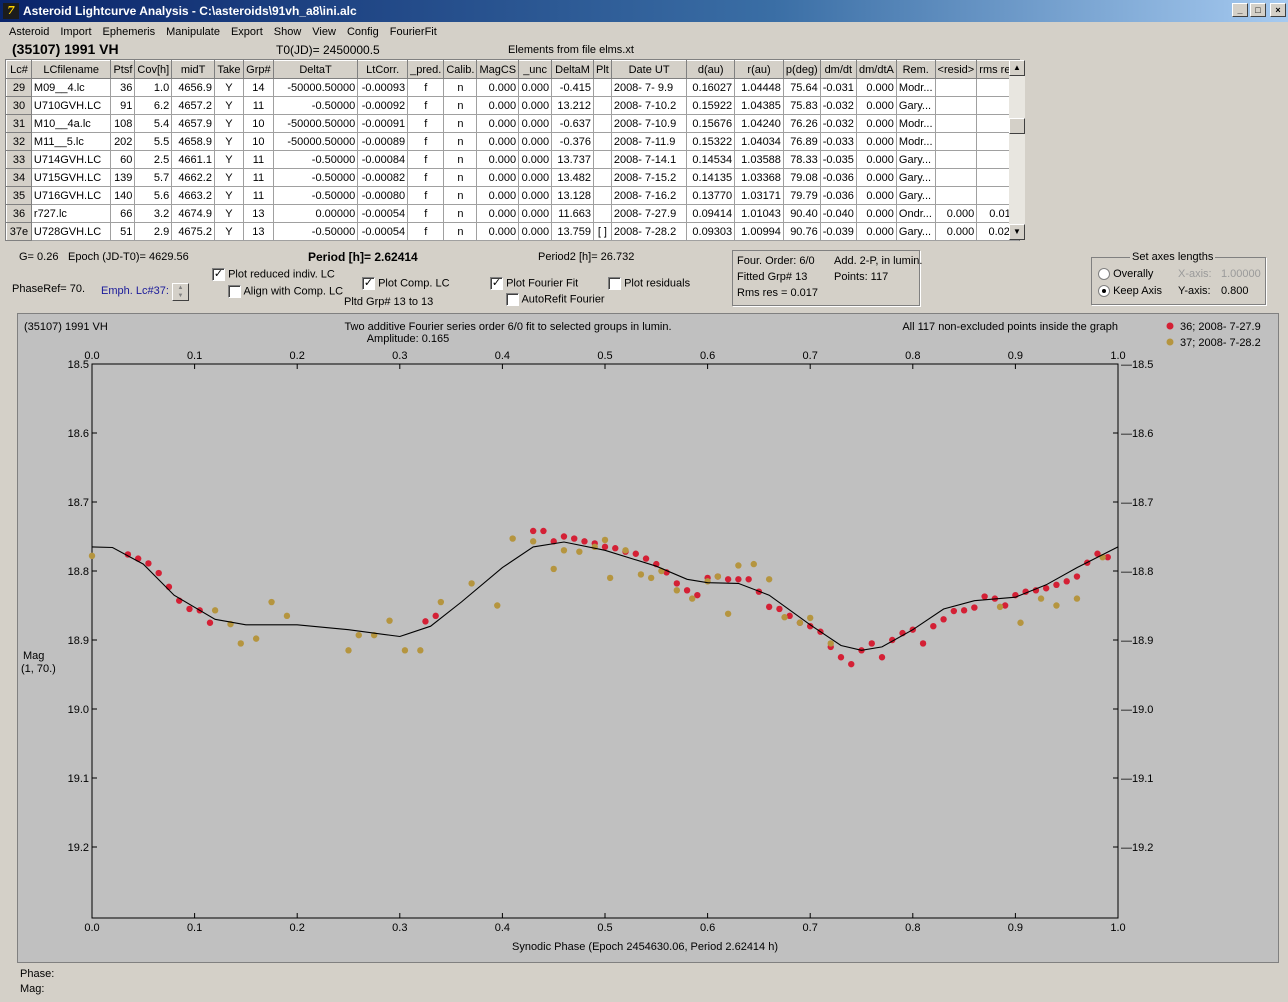 This screenshot has width=1288, height=1002. Describe the element at coordinates (801, 195) in the screenshot. I see `table-cell: 79.79` at that location.